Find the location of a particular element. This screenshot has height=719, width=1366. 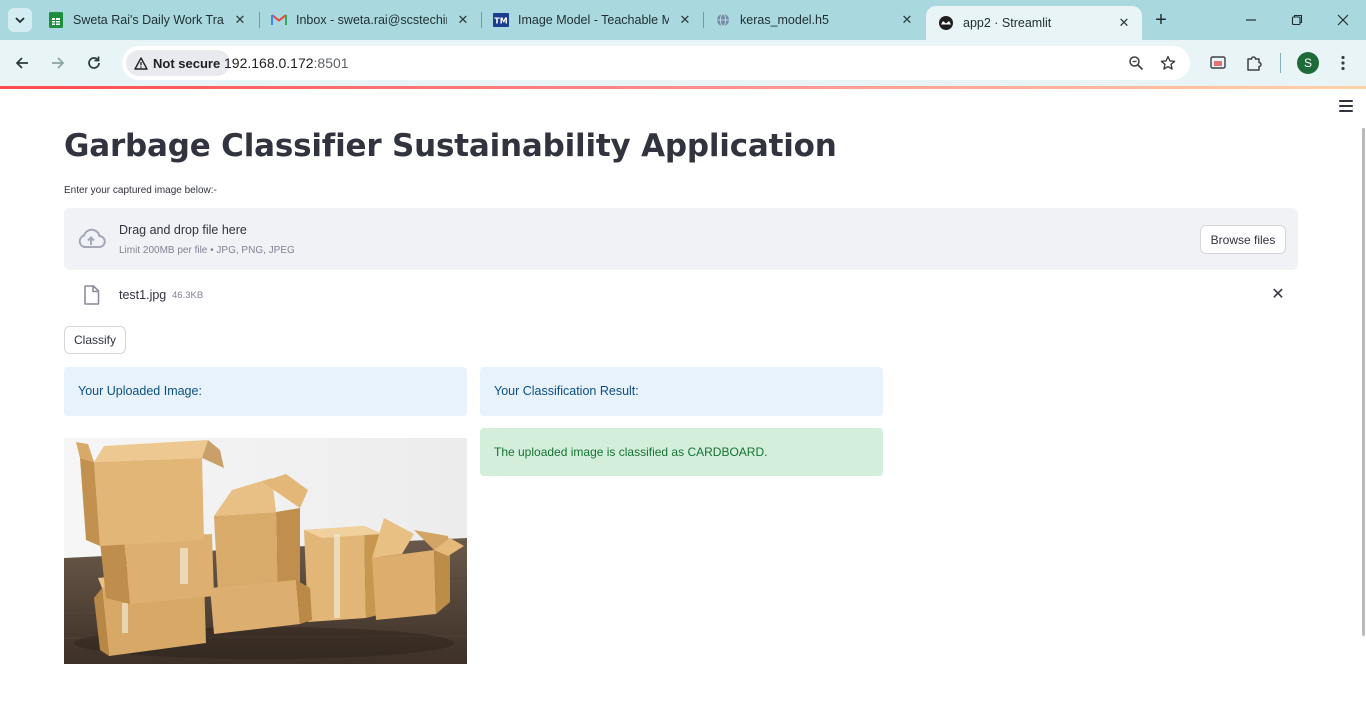

bookmark-star-icon is located at coordinates (1168, 63).